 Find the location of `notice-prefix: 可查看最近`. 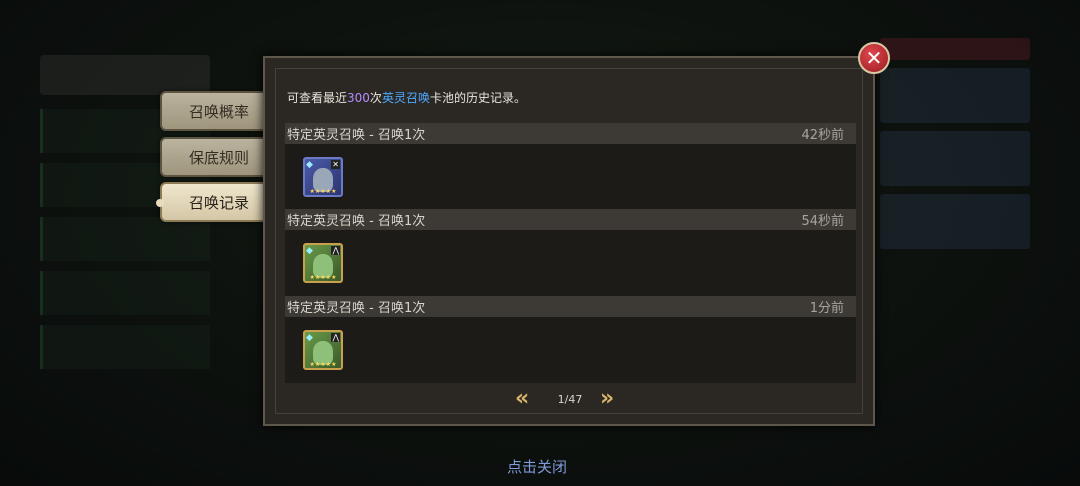

notice-prefix: 可查看最近 is located at coordinates (317, 98).